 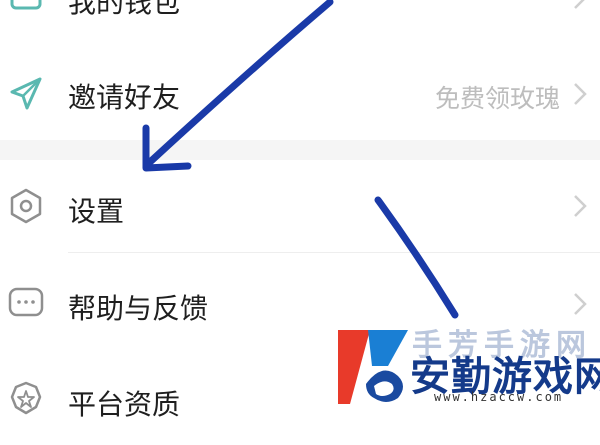 I want to click on chat-bubble-icon, so click(x=26, y=302).